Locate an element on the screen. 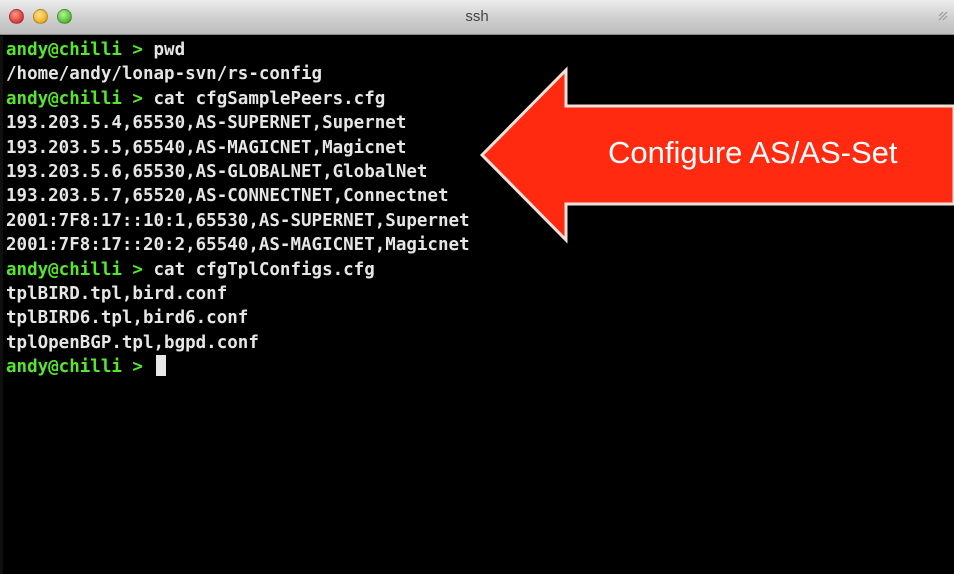 The width and height of the screenshot is (954, 574). cursor is located at coordinates (160, 366).